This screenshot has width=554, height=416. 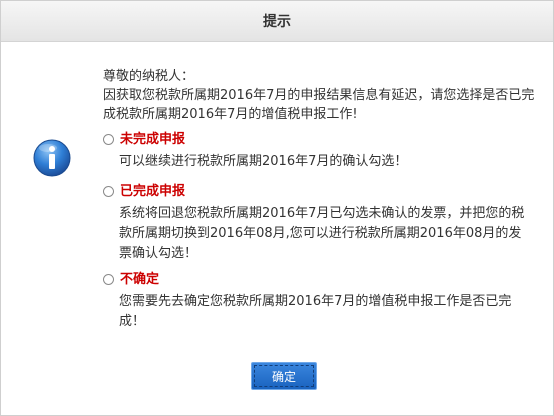 What do you see at coordinates (108, 279) in the screenshot?
I see `radio-unsure` at bounding box center [108, 279].